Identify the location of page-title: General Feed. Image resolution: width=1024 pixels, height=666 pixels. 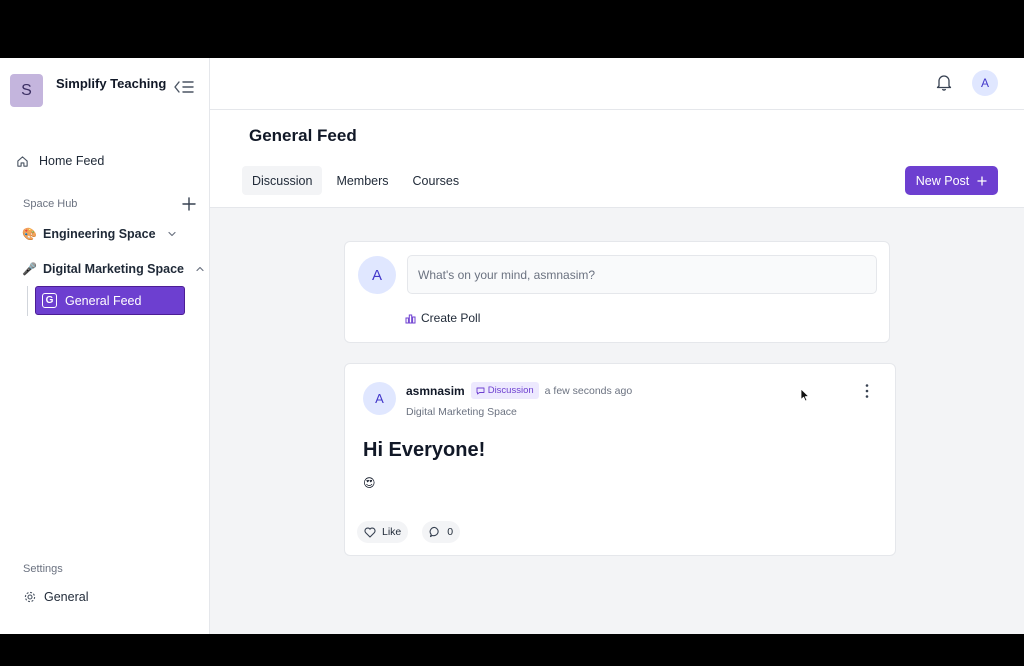
(303, 135).